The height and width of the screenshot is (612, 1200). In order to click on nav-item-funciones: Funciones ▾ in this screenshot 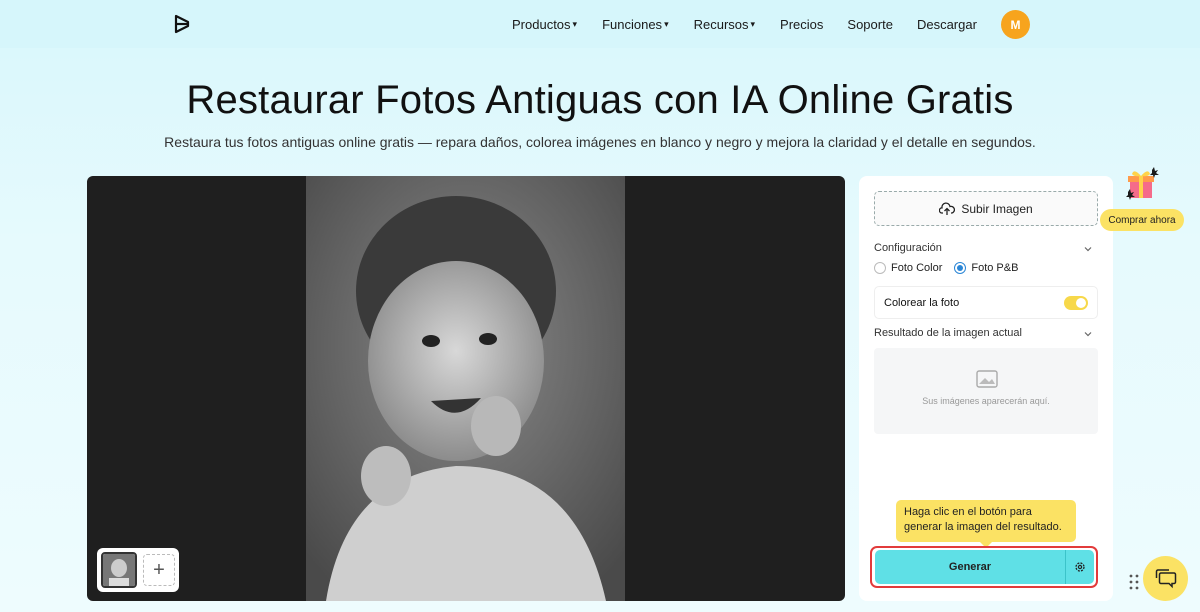, I will do `click(635, 24)`.